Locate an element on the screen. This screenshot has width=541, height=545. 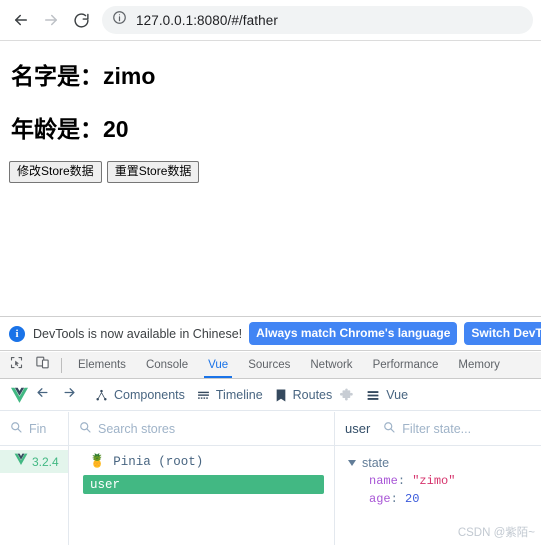
back-button is located at coordinates (21, 20).